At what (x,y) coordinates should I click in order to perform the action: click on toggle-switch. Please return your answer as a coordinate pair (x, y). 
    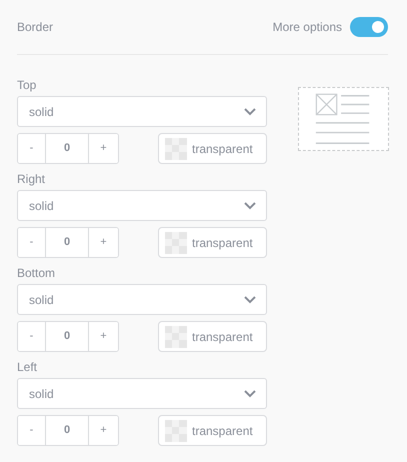
    Looking at the image, I should click on (369, 27).